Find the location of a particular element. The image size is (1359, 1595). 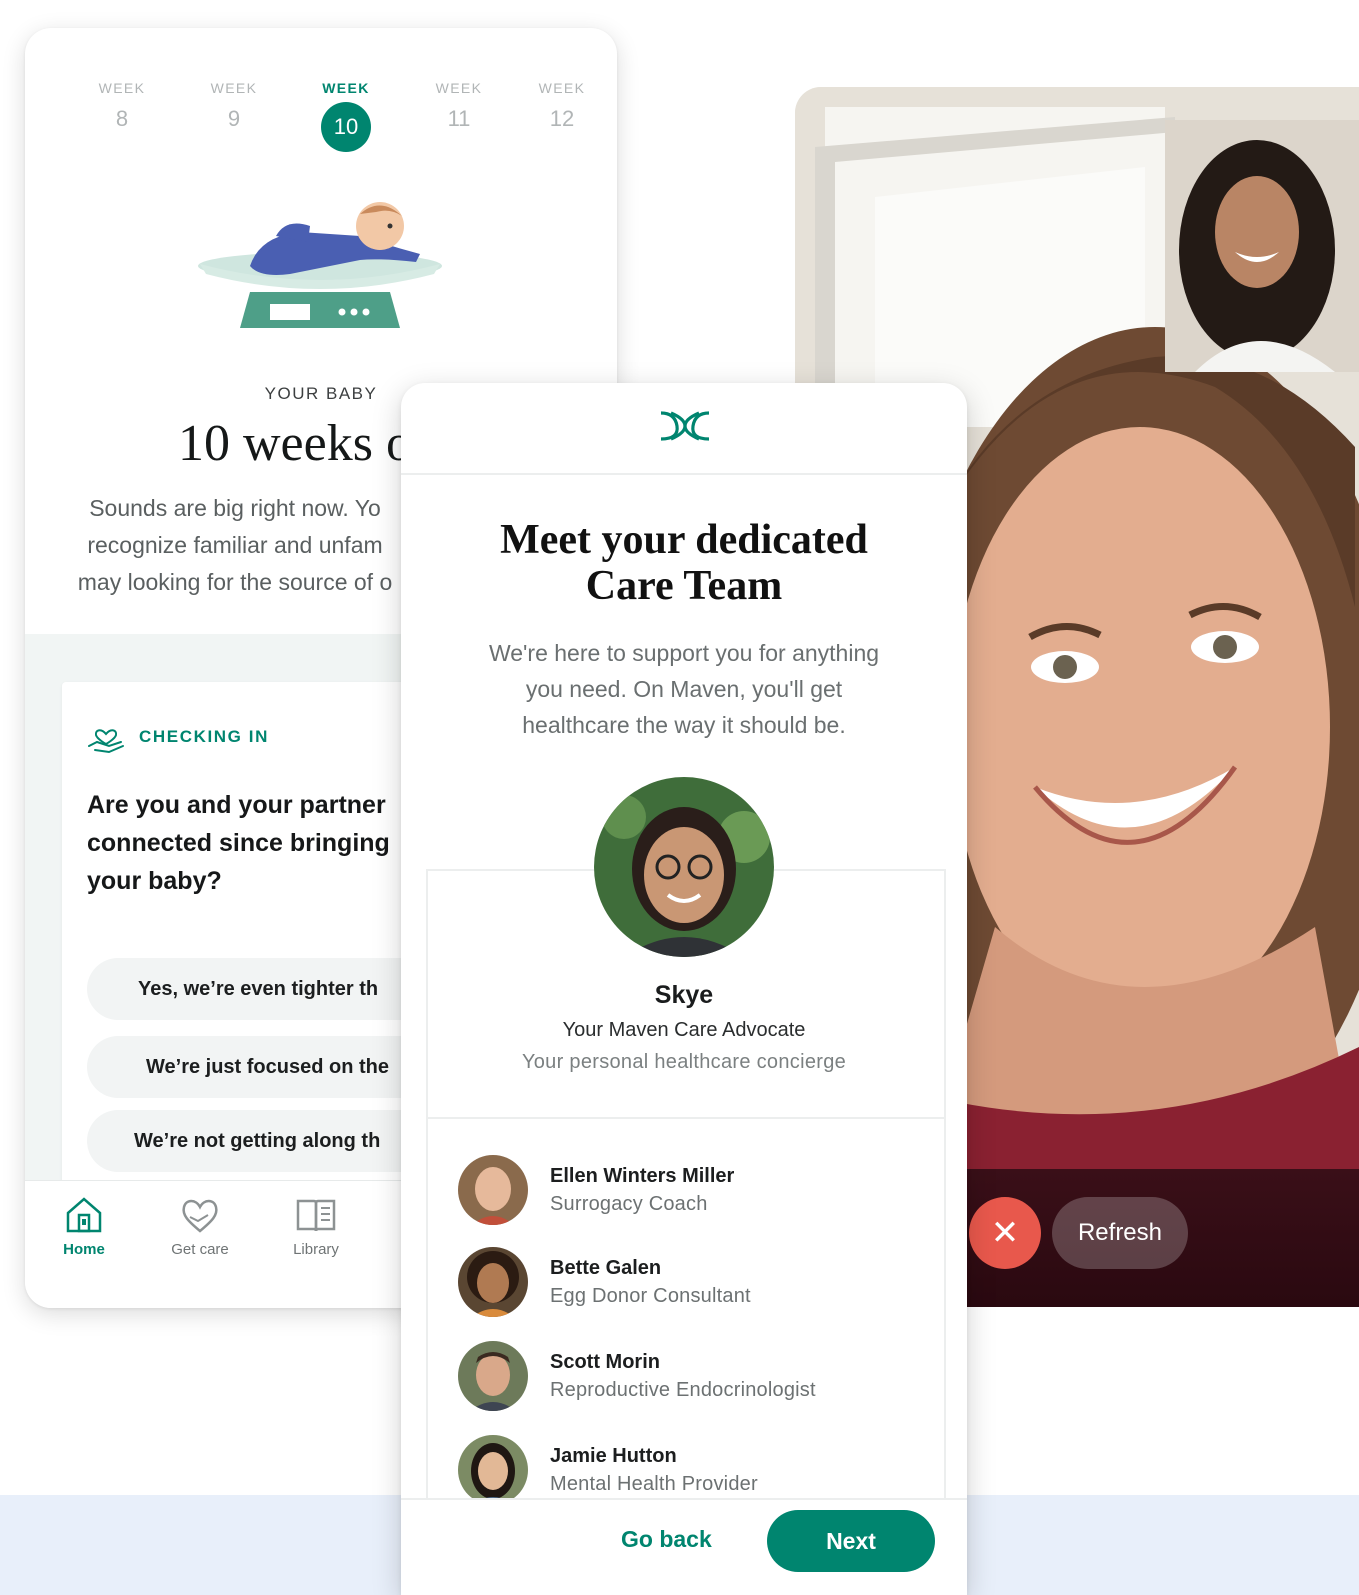

end-call-button: ✕ is located at coordinates (1005, 1233).